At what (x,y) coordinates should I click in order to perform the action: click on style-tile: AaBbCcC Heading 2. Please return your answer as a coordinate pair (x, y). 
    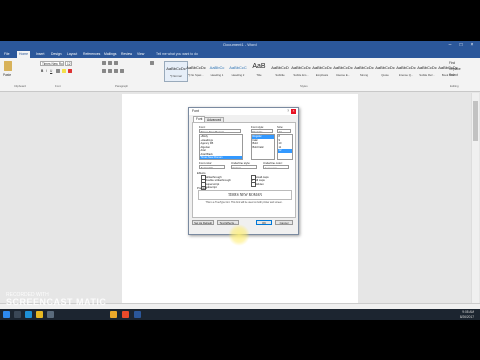
    Looking at the image, I should click on (238, 70).